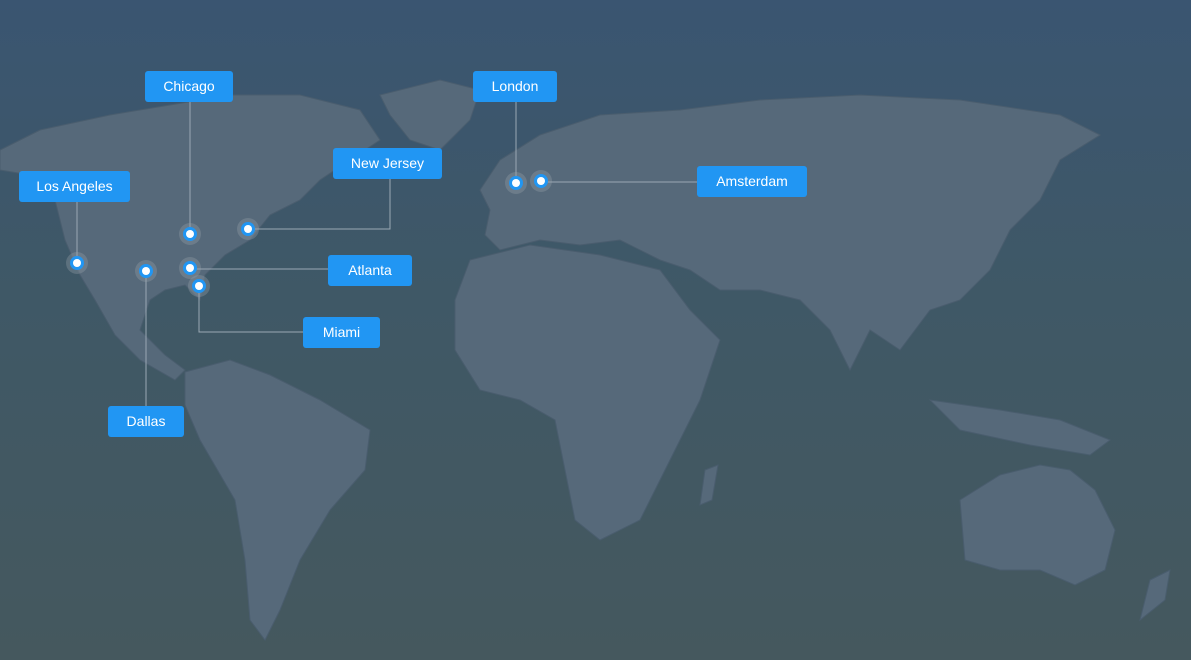 Image resolution: width=1191 pixels, height=660 pixels. Describe the element at coordinates (74, 186) in the screenshot. I see `location-label-los-angeles: Los Angeles` at that location.